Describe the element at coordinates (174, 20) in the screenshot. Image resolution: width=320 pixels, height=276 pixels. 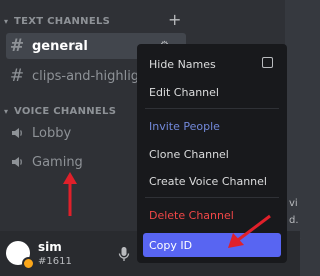
I see `create-channel-plus-icon: +` at that location.